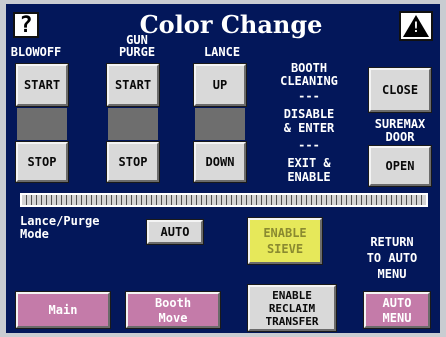 Image resolution: width=446 pixels, height=337 pixels. I want to click on suremax-open-button: OPEN, so click(400, 166).